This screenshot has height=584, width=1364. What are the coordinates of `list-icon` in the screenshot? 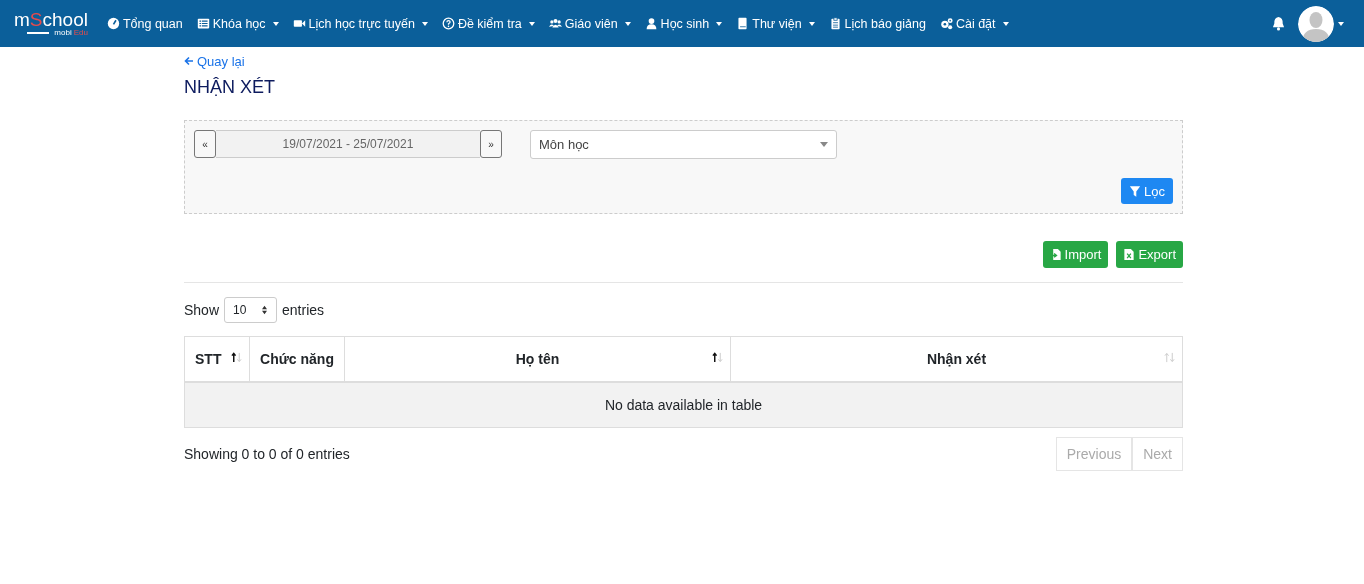 It's located at (203, 23).